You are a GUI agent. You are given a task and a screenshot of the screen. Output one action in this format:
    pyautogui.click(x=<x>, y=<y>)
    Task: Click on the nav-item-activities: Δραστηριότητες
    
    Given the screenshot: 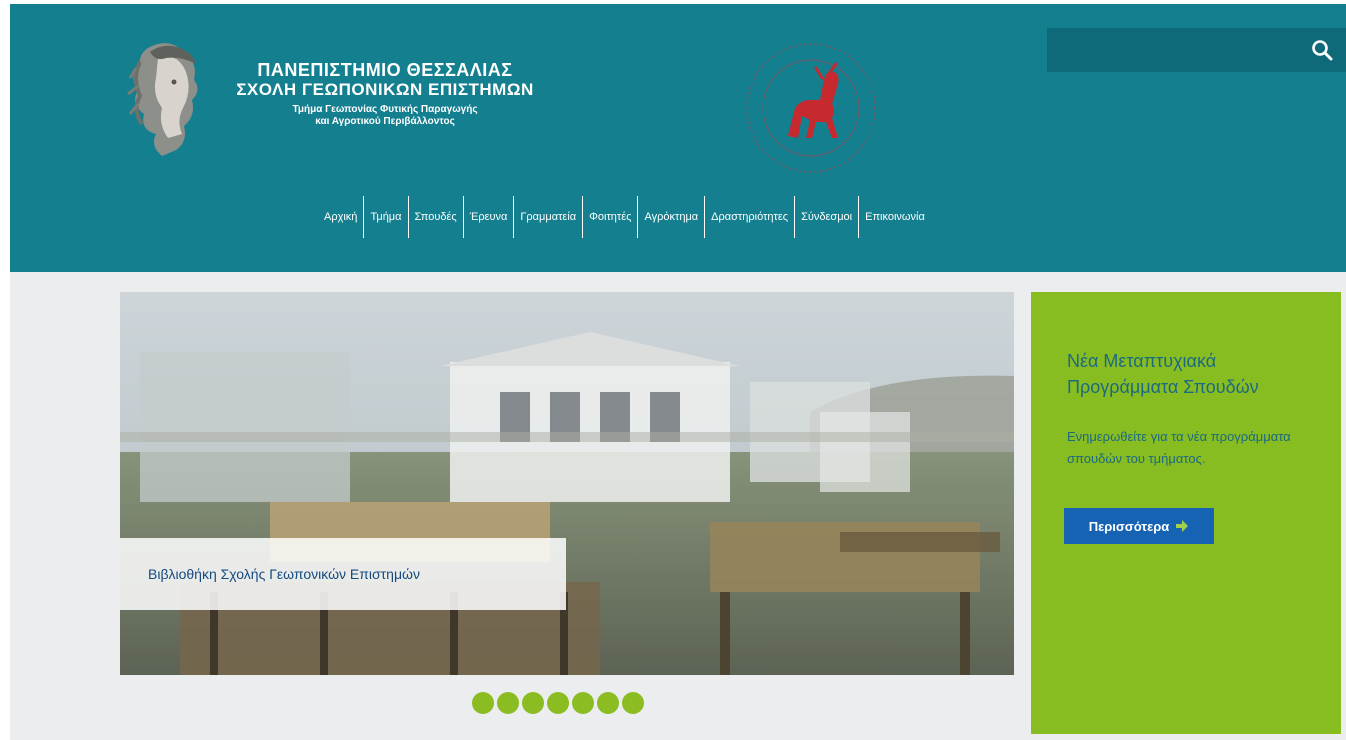 What is the action you would take?
    pyautogui.click(x=749, y=217)
    